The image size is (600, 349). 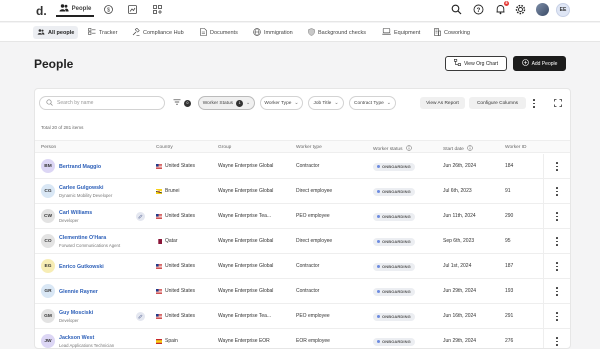 What do you see at coordinates (309, 147) in the screenshot?
I see `column-header-worker-type: Worker type` at bounding box center [309, 147].